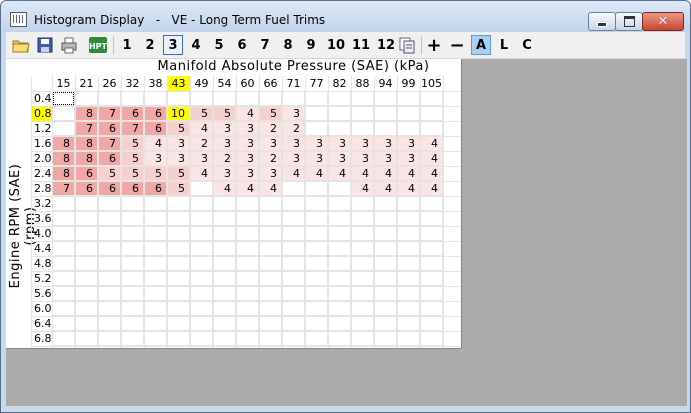  What do you see at coordinates (629, 21) in the screenshot?
I see `maximize-button` at bounding box center [629, 21].